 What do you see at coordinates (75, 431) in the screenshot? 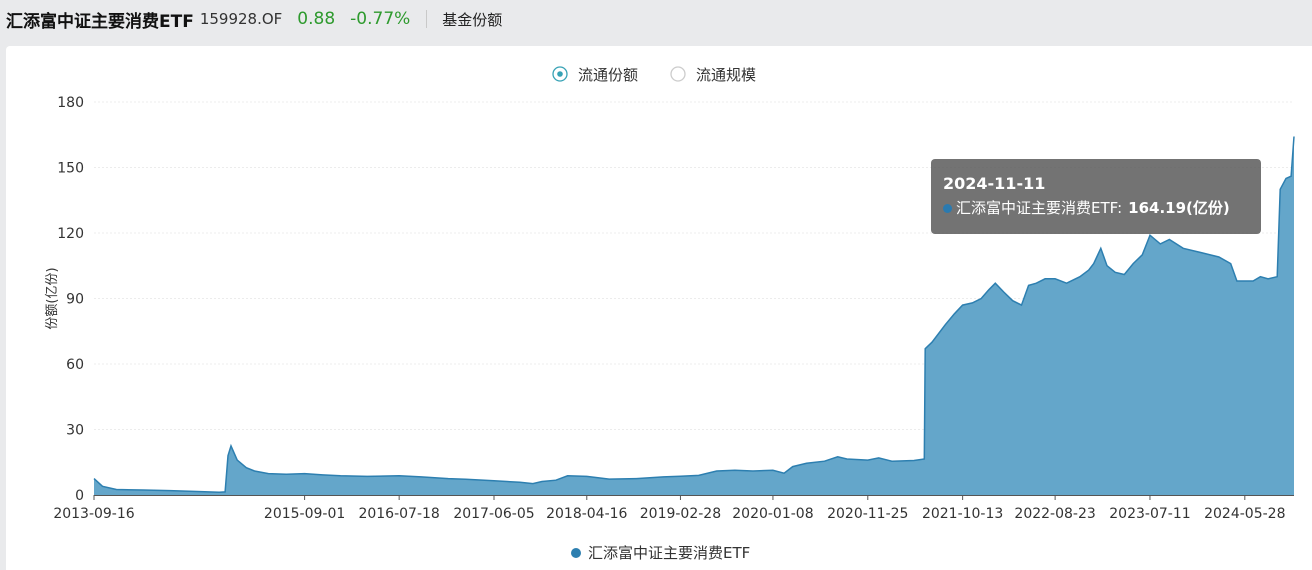
I see `y-tick-label: 30` at bounding box center [75, 431].